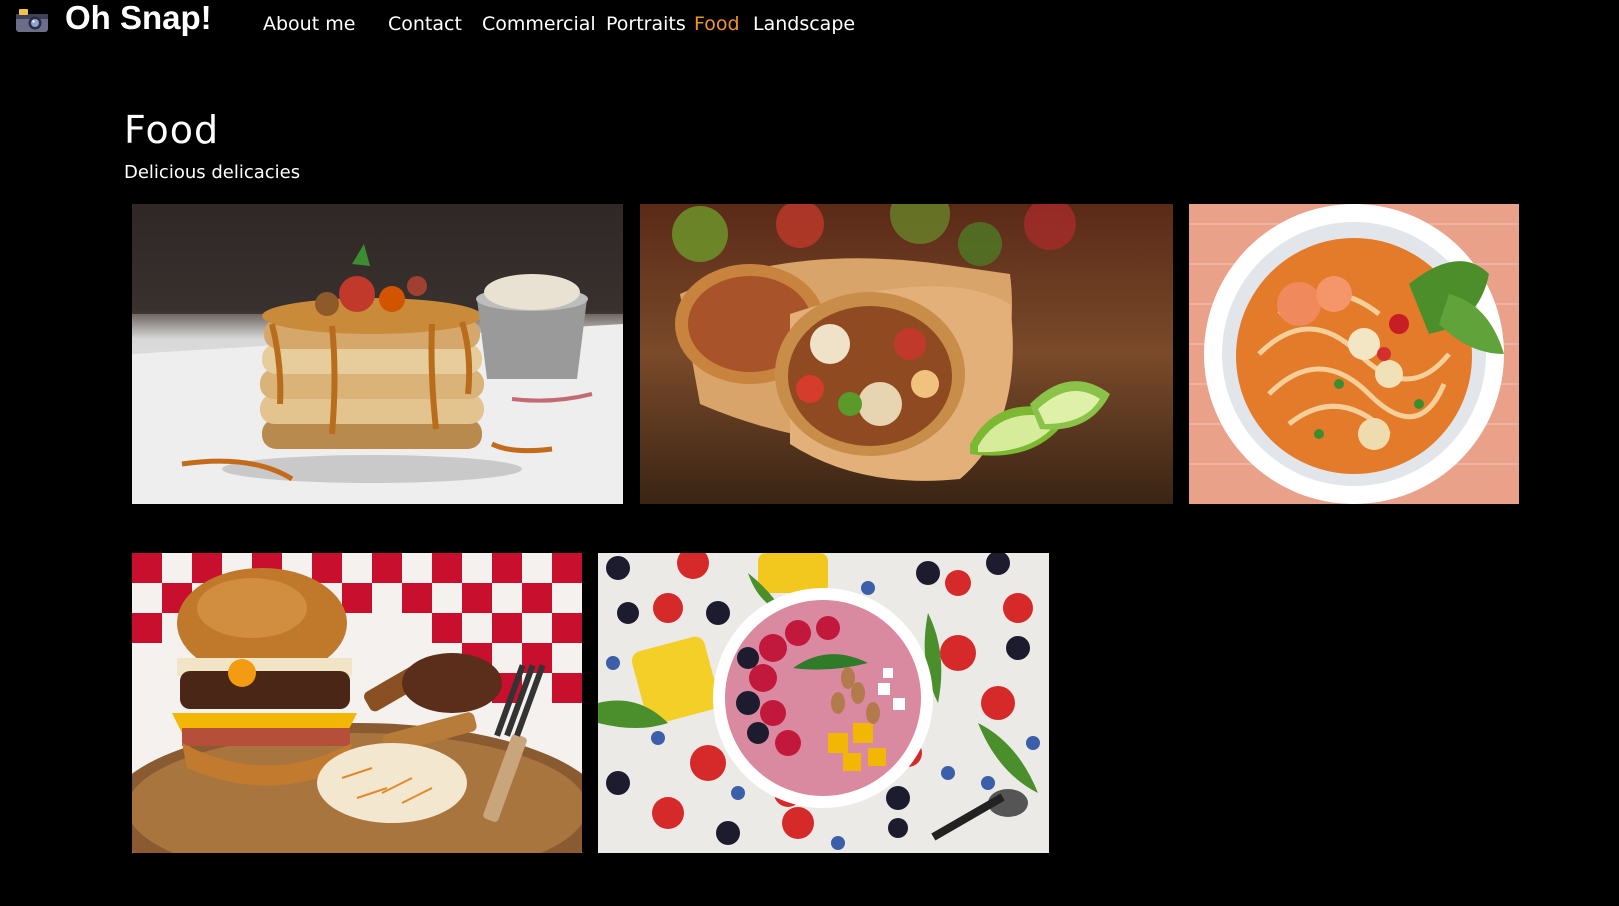 The width and height of the screenshot is (1619, 906). Describe the element at coordinates (32, 20) in the screenshot. I see `camera-icon` at that location.